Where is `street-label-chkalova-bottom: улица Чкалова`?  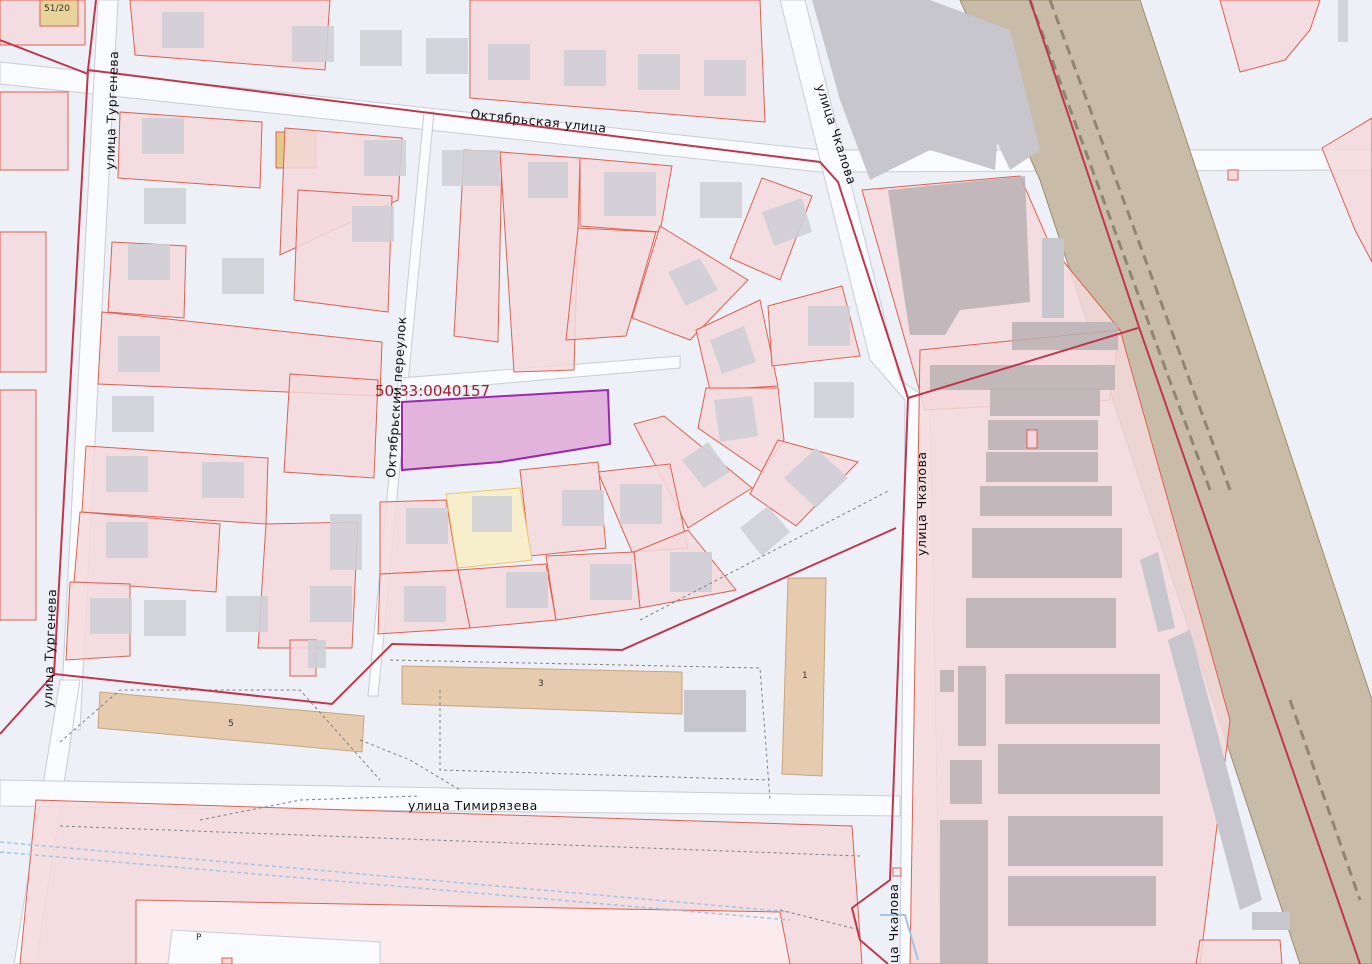
street-label-chkalova-bottom: улица Чкалова is located at coordinates (893, 923).